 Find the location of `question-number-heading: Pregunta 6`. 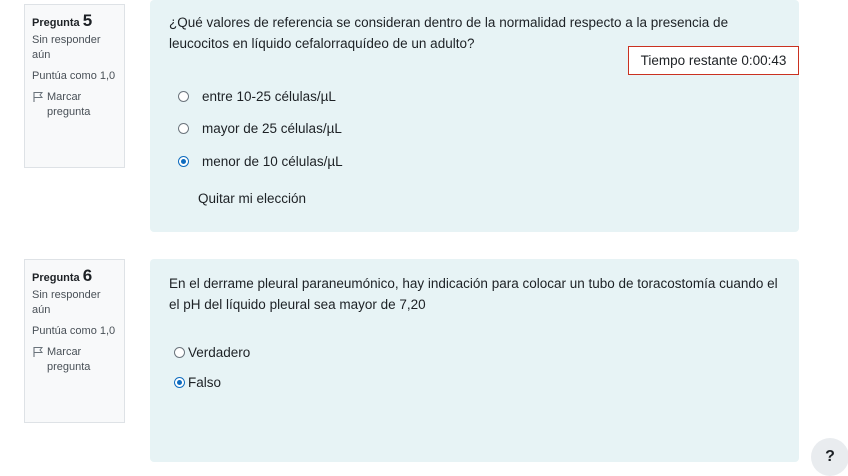

question-number-heading: Pregunta 6 is located at coordinates (74, 276).